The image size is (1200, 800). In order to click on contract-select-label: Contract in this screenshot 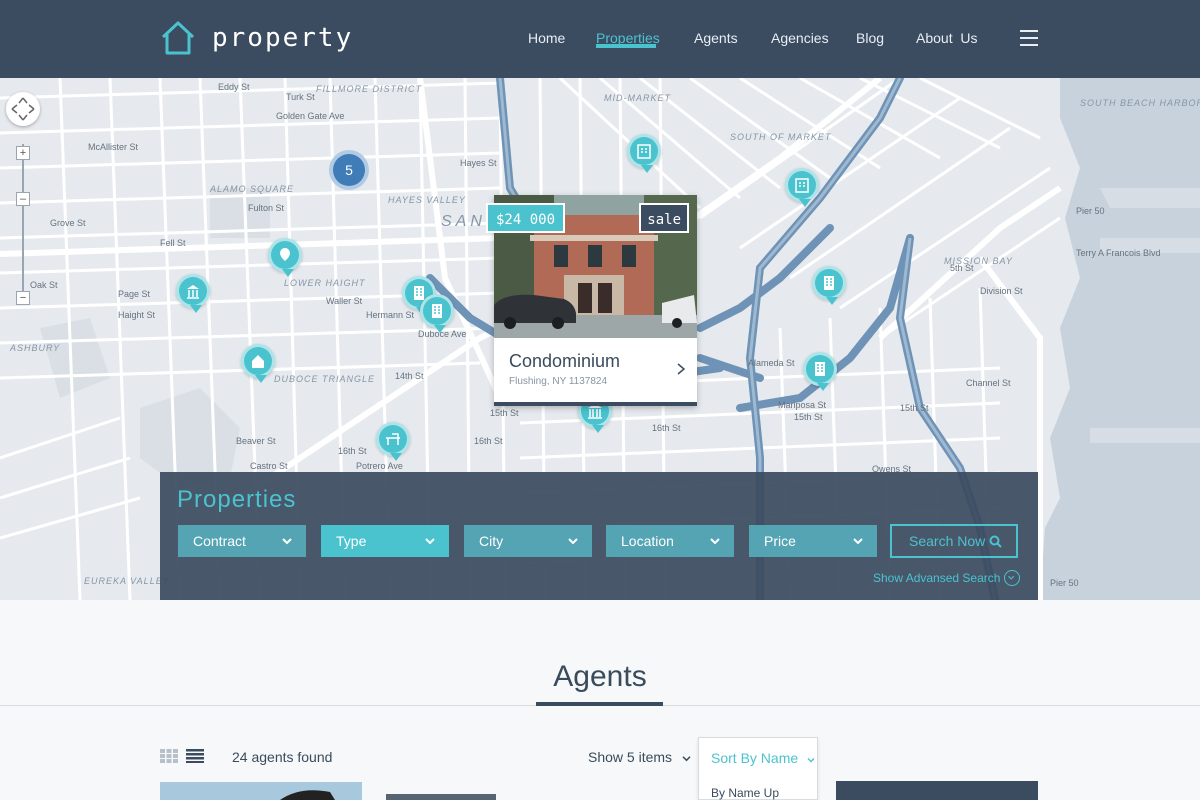, I will do `click(219, 541)`.